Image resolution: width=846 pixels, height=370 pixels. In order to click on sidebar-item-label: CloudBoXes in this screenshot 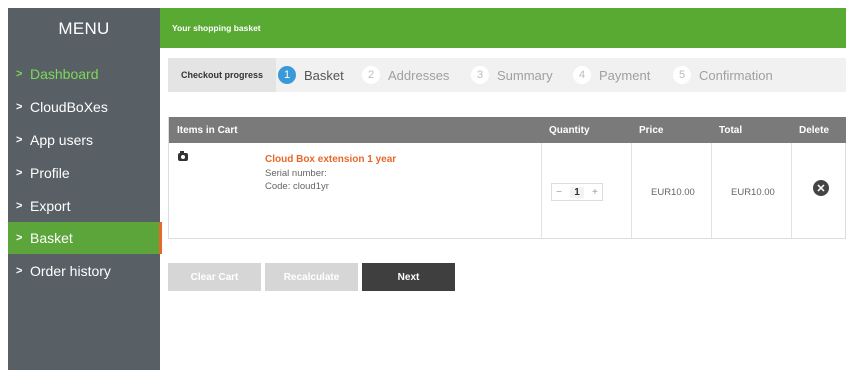, I will do `click(69, 107)`.